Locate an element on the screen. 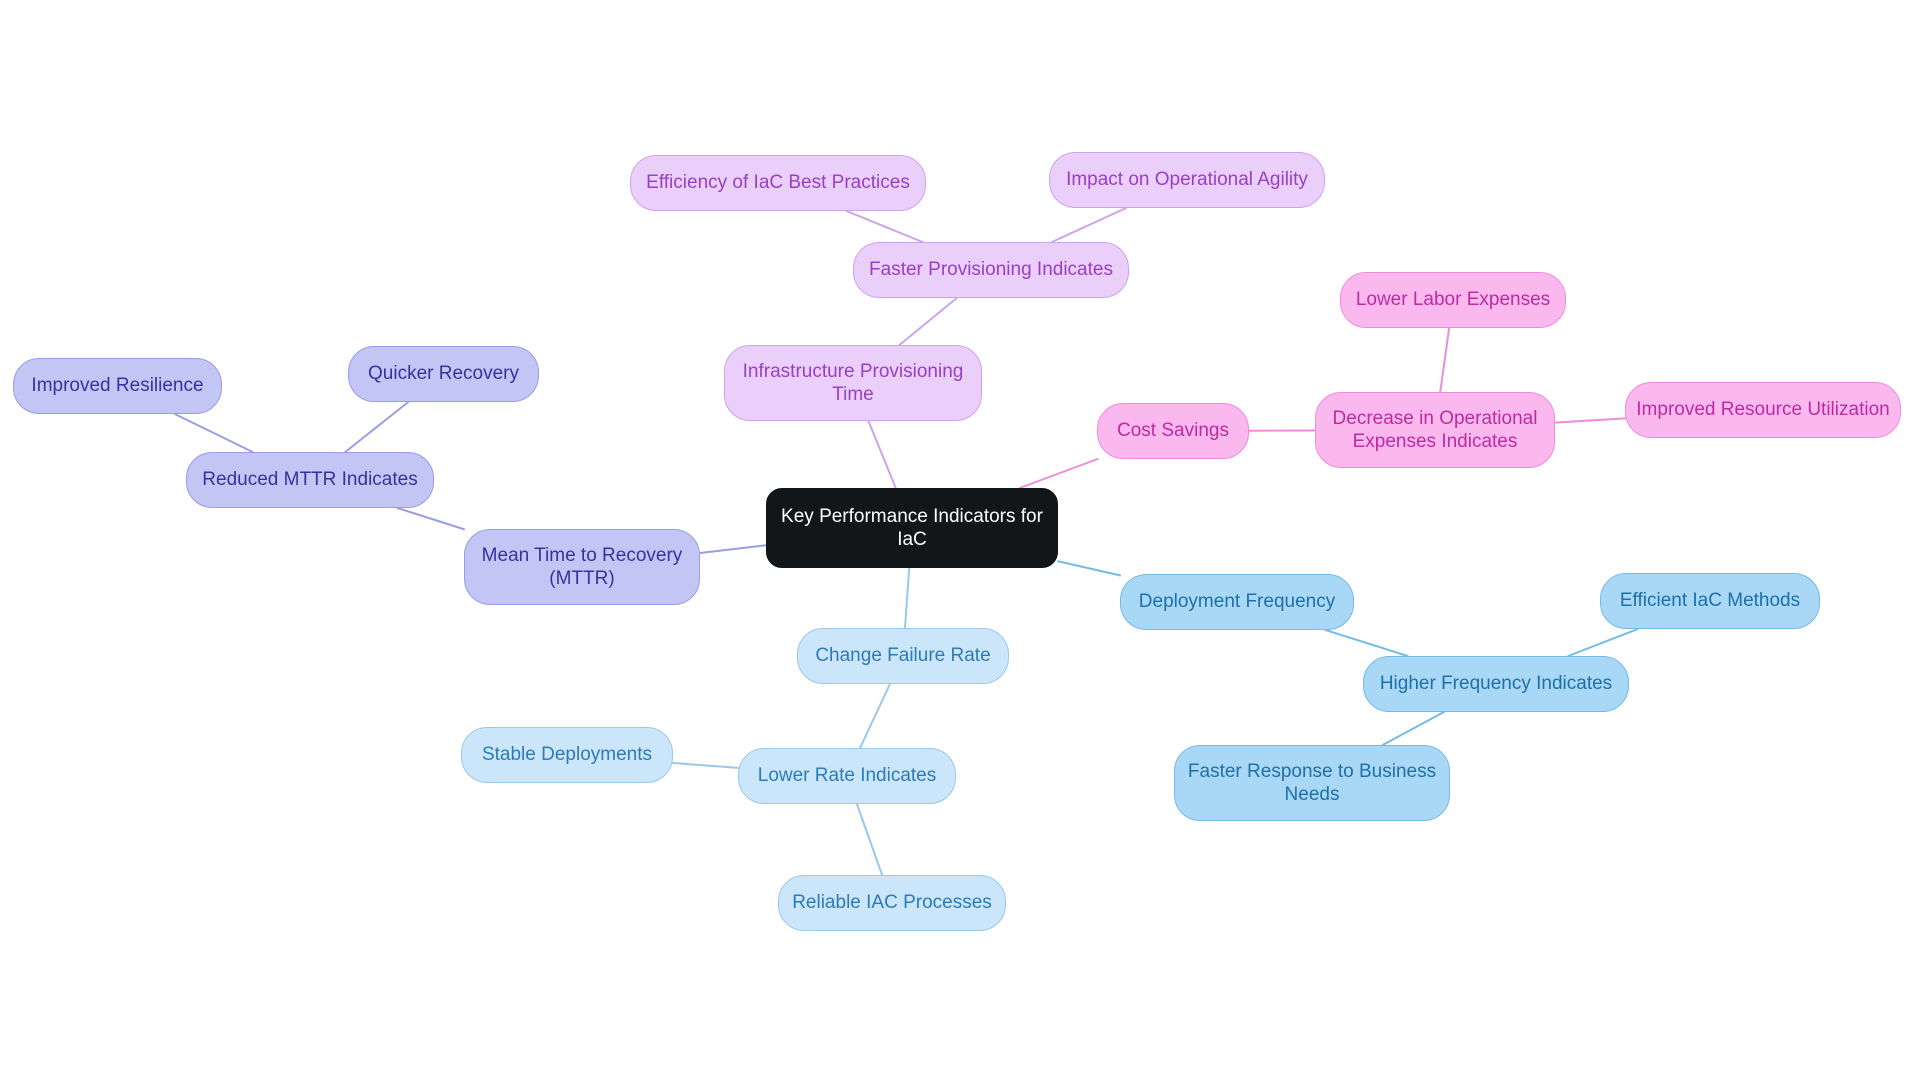  mindmap-node-faster_response: Faster Response to Business Needs is located at coordinates (1312, 783).